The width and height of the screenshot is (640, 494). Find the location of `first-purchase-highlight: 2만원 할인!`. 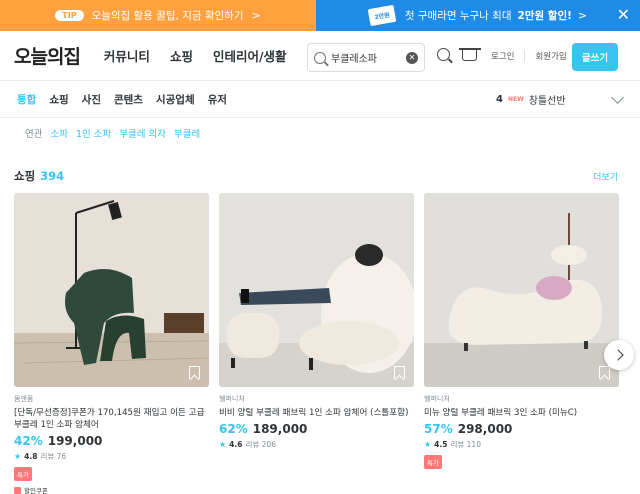

first-purchase-highlight: 2만원 할인! is located at coordinates (544, 16).